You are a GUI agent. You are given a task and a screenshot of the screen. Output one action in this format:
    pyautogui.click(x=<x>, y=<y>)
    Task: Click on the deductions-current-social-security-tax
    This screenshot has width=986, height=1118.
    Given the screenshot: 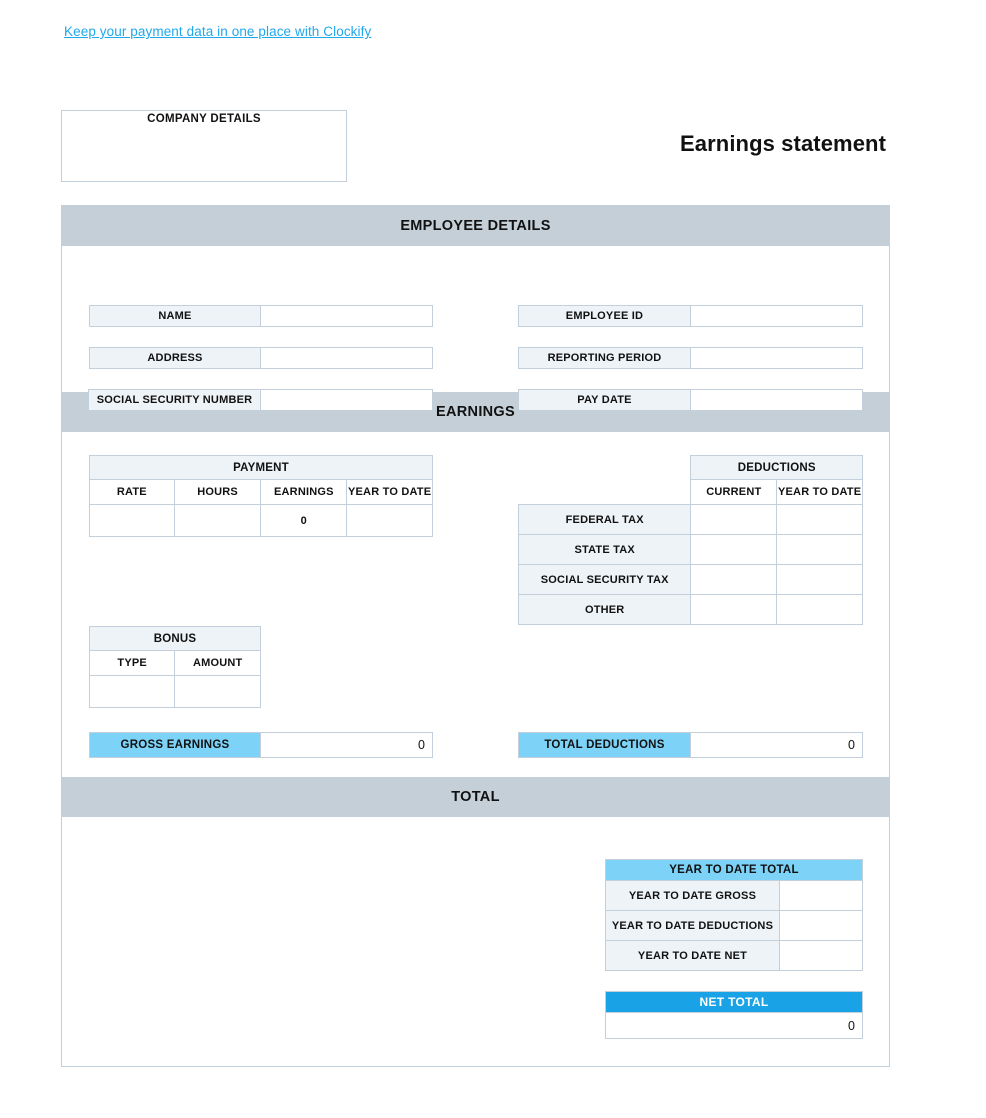 What is the action you would take?
    pyautogui.click(x=734, y=579)
    